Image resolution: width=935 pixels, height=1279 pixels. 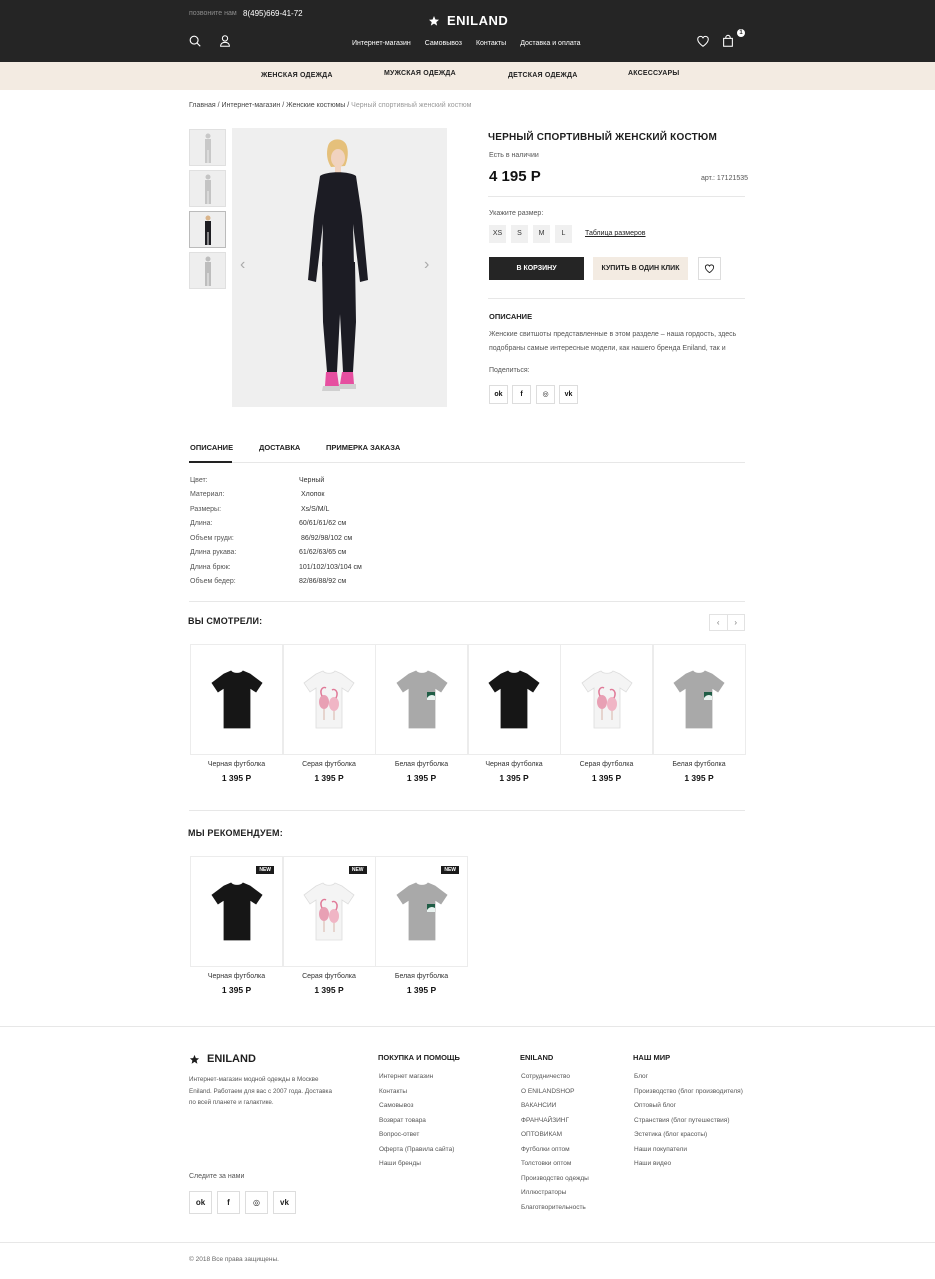 What do you see at coordinates (211, 447) in the screenshot?
I see `tab-description: ОПИСАНИЕ` at bounding box center [211, 447].